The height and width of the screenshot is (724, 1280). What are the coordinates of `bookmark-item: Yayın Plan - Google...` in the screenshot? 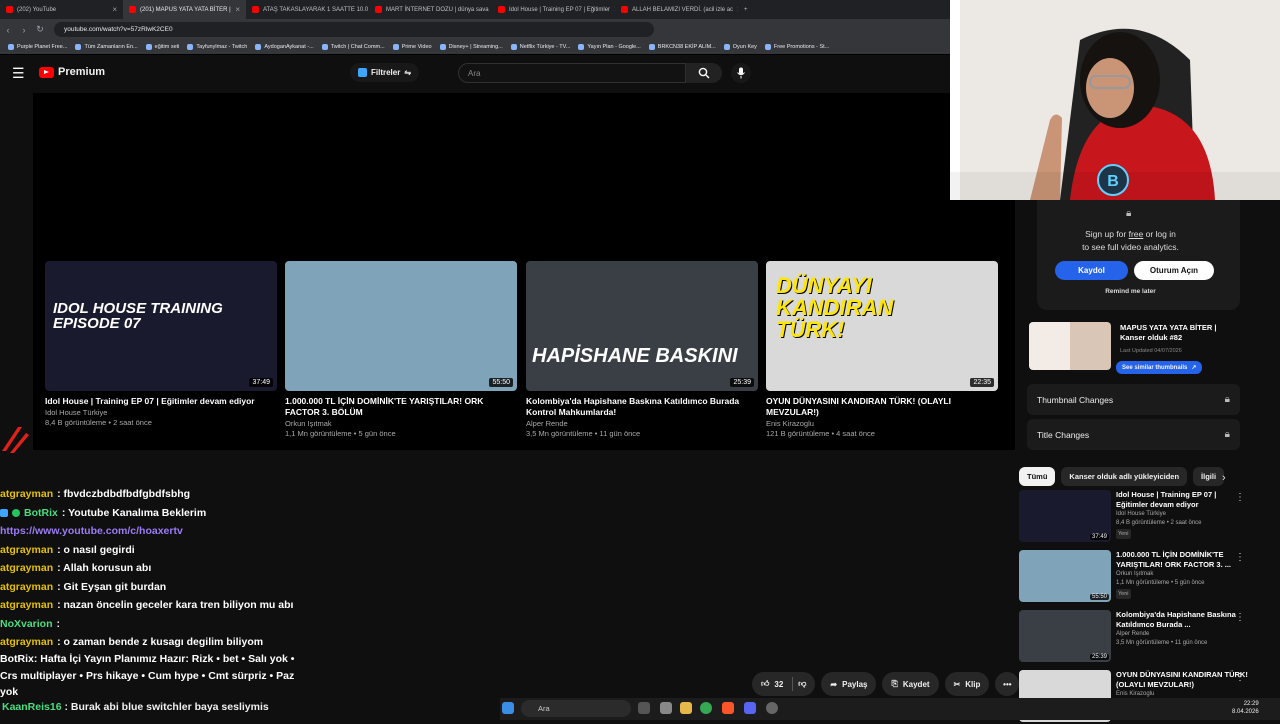 It's located at (609, 47).